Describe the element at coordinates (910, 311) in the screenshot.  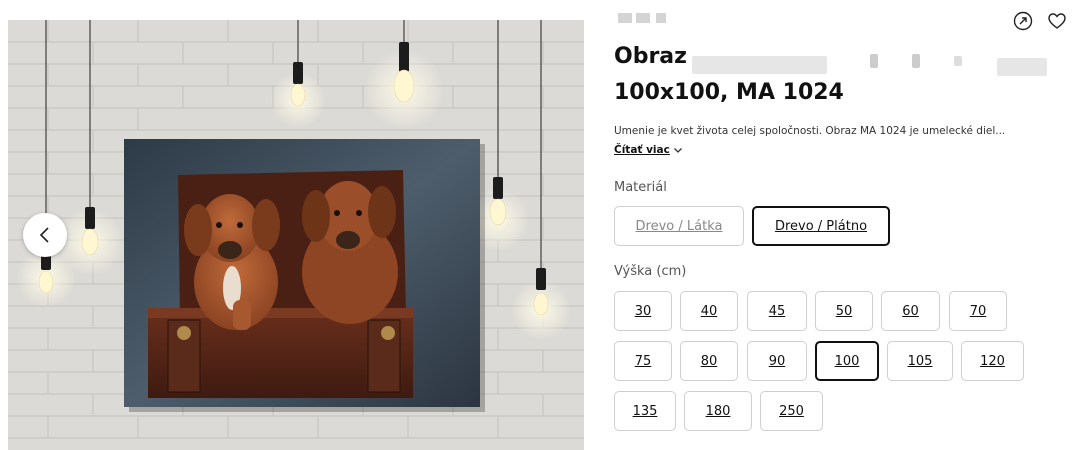
I see `height-option-60: 60` at that location.